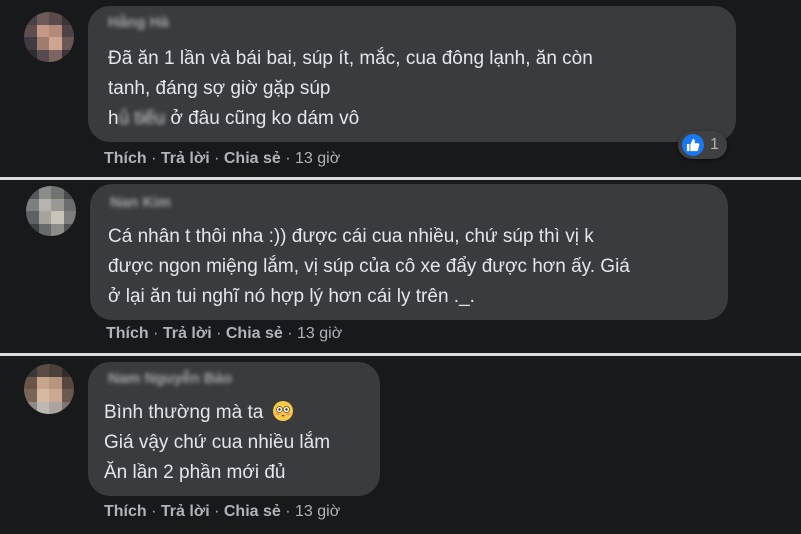 The image size is (801, 534). What do you see at coordinates (217, 442) in the screenshot?
I see `comment-text-line: Giá vậy chứ cua nhiều lắm` at bounding box center [217, 442].